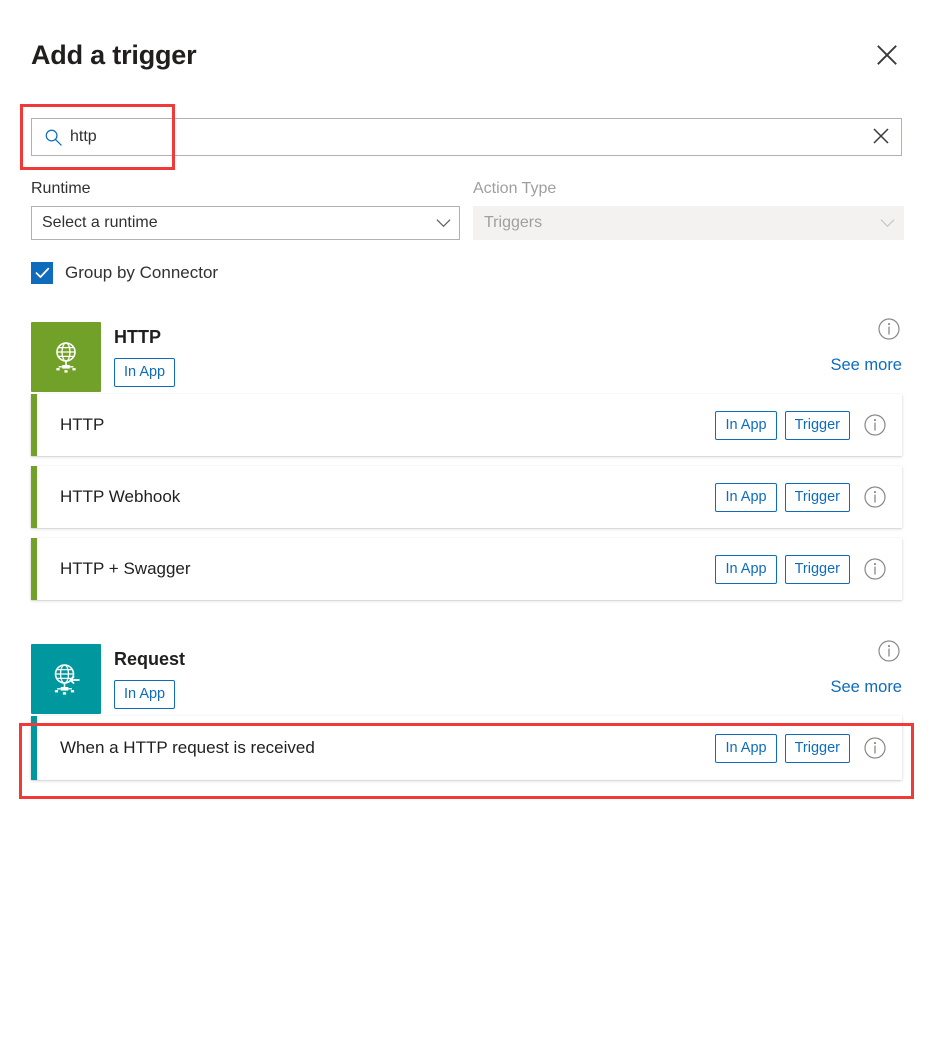 The height and width of the screenshot is (1055, 933). I want to click on checkbox-label: Group by Connector, so click(142, 272).